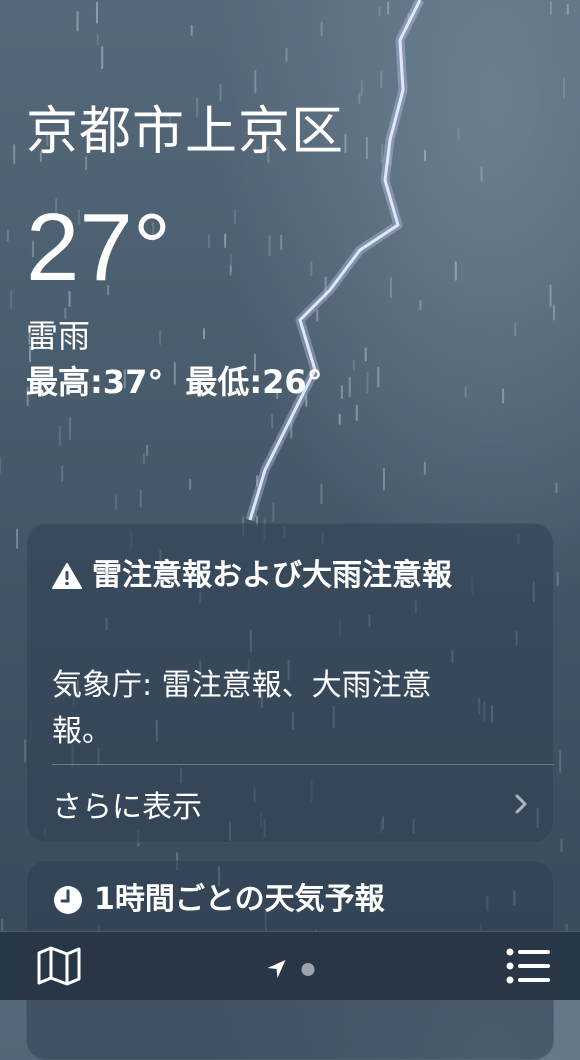 Image resolution: width=580 pixels, height=1060 pixels. Describe the element at coordinates (290, 804) in the screenshot. I see `show-more-button: さらに表示` at that location.